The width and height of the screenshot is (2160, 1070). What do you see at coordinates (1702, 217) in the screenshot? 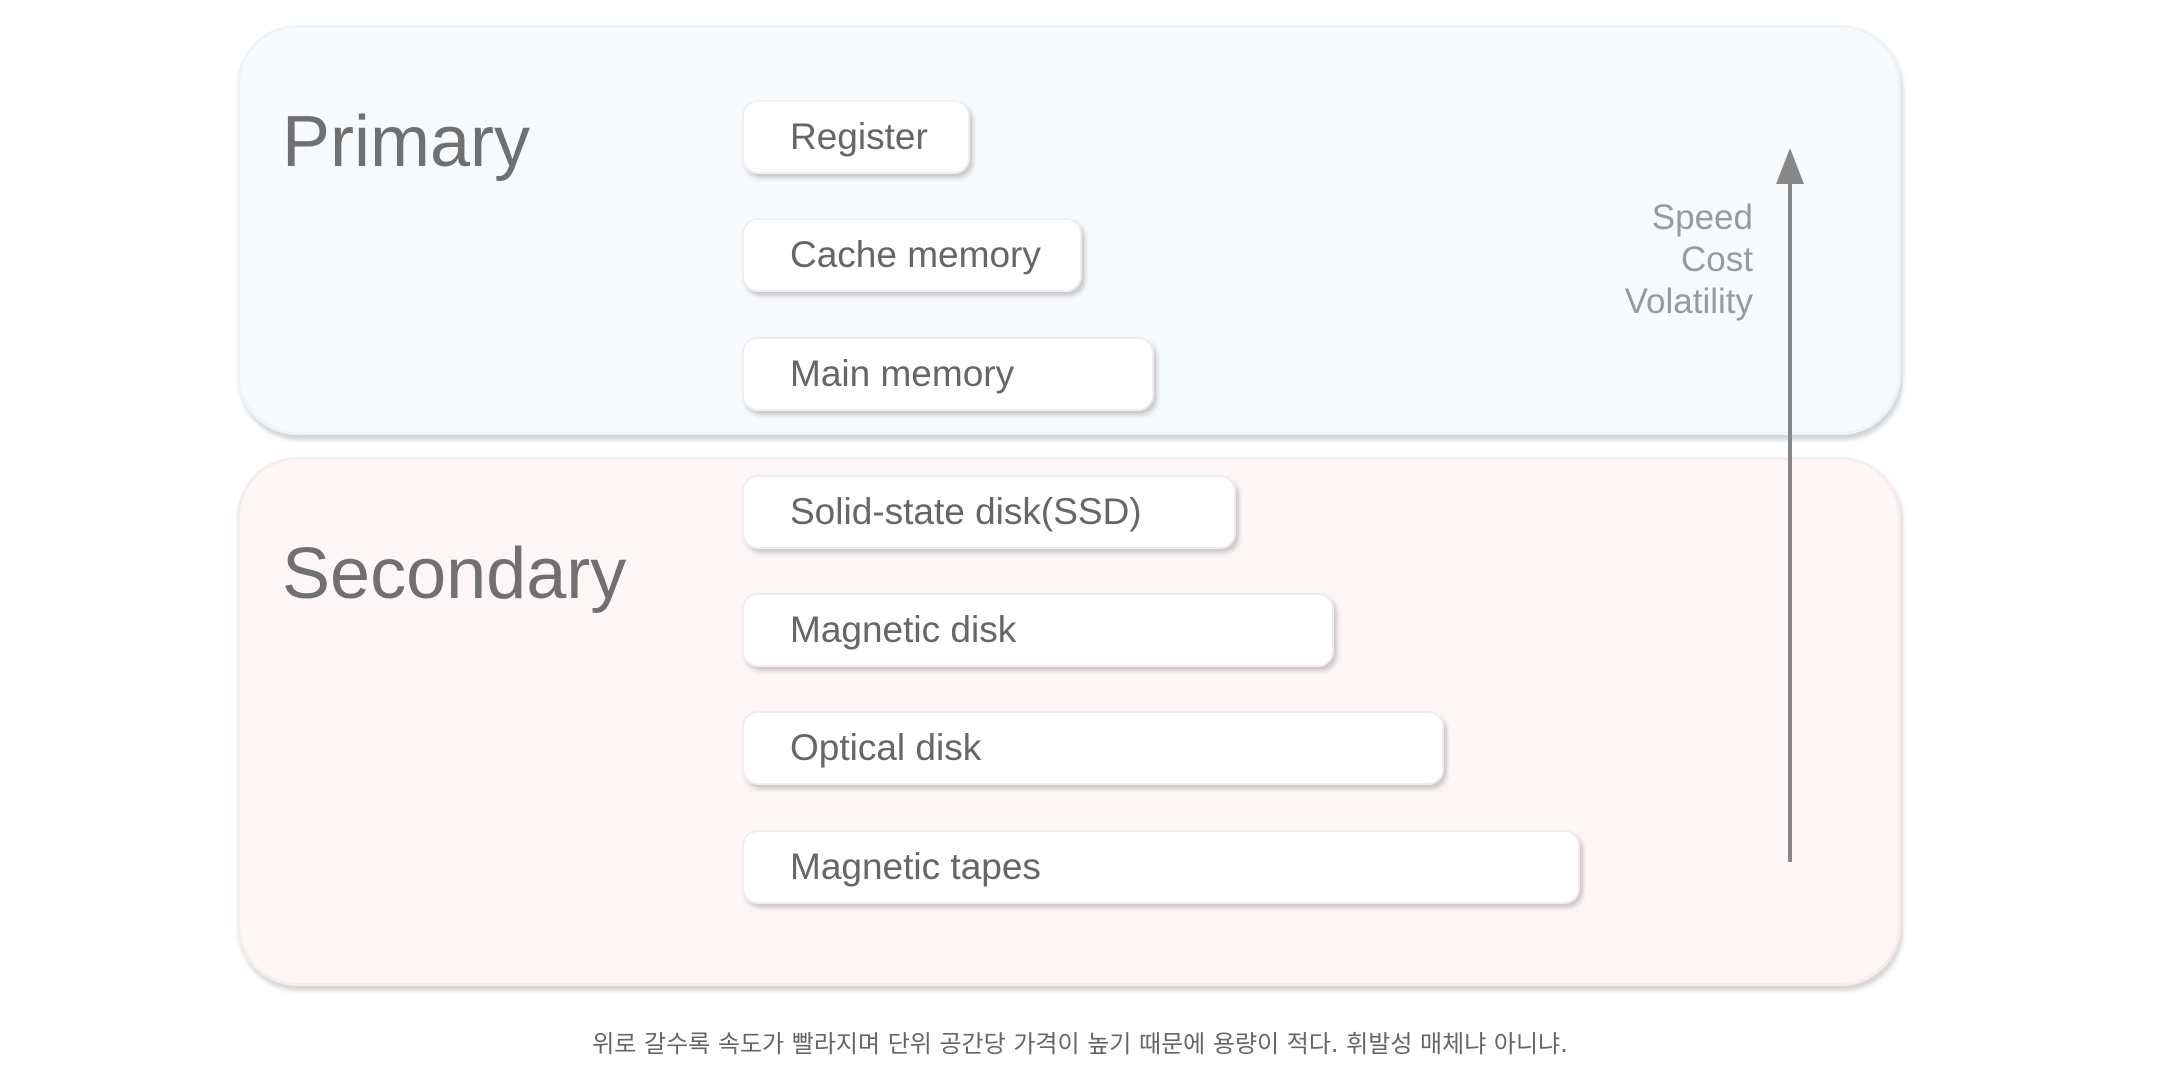
I see `axis-label-speed: Speed` at bounding box center [1702, 217].